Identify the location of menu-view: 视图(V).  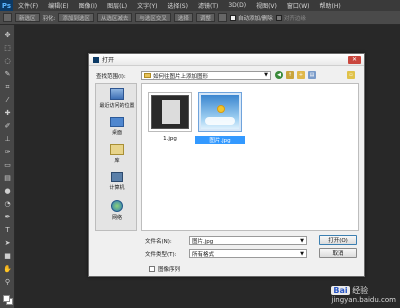
(266, 5).